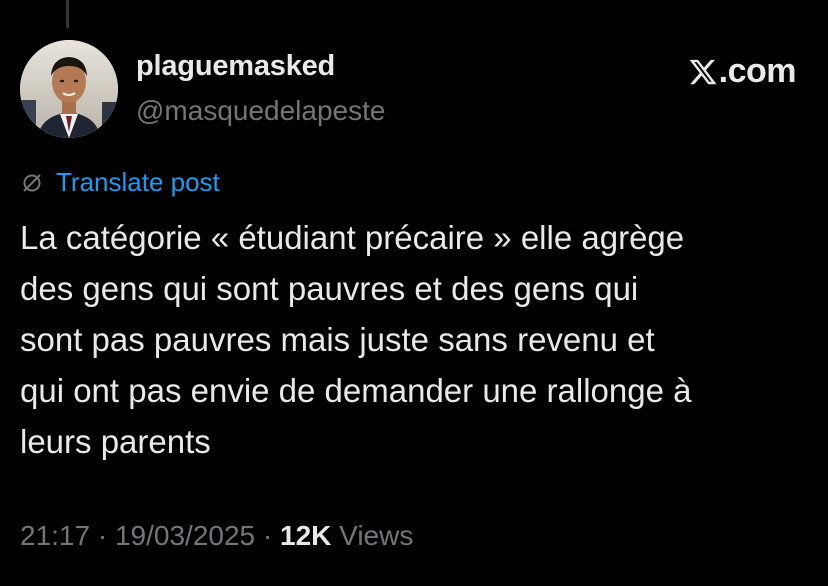 The height and width of the screenshot is (586, 828). What do you see at coordinates (69, 89) in the screenshot?
I see `avatar` at bounding box center [69, 89].